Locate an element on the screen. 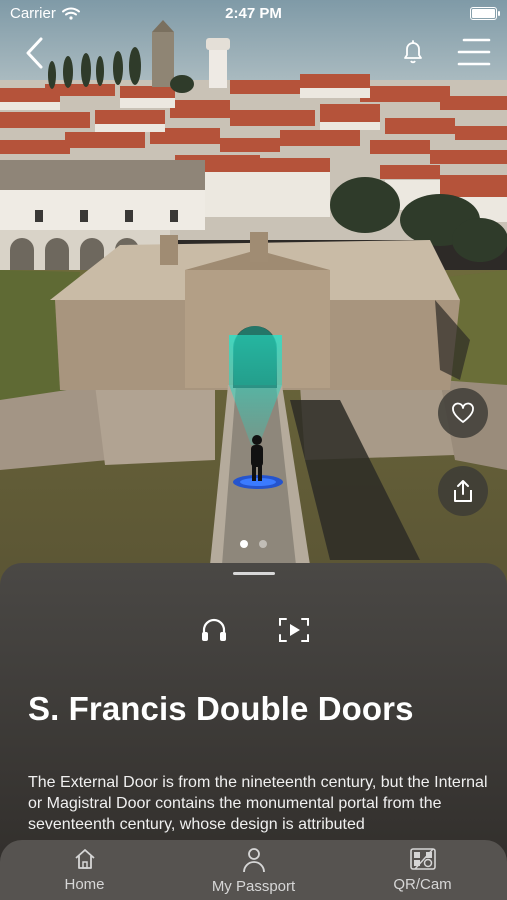  hamburger-menu-icon is located at coordinates (474, 52).